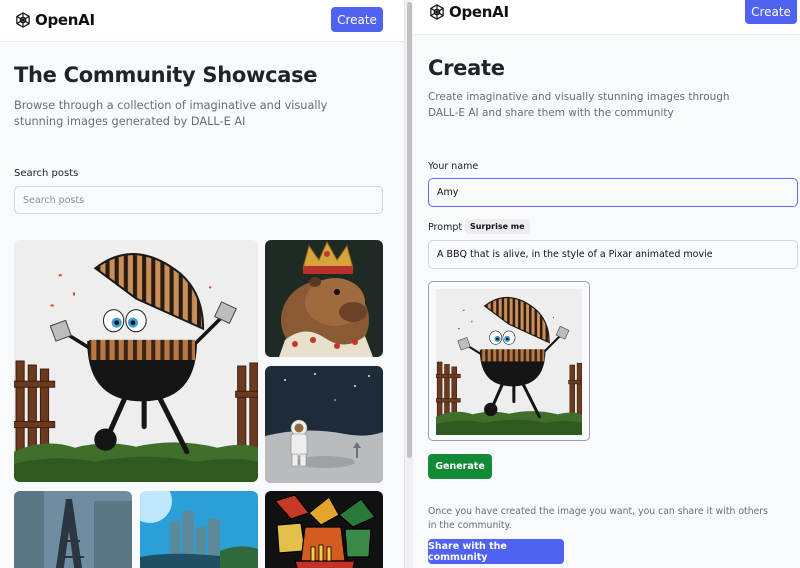 This screenshot has width=800, height=568. What do you see at coordinates (496, 551) in the screenshot?
I see `share-button: Share with the community` at bounding box center [496, 551].